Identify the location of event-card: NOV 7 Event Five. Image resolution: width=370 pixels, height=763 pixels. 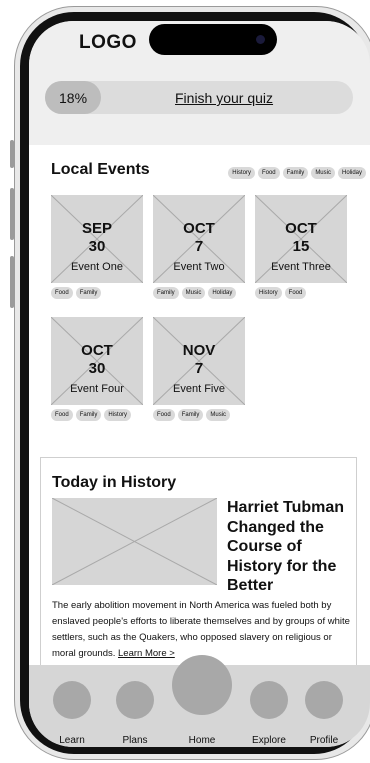
(199, 361).